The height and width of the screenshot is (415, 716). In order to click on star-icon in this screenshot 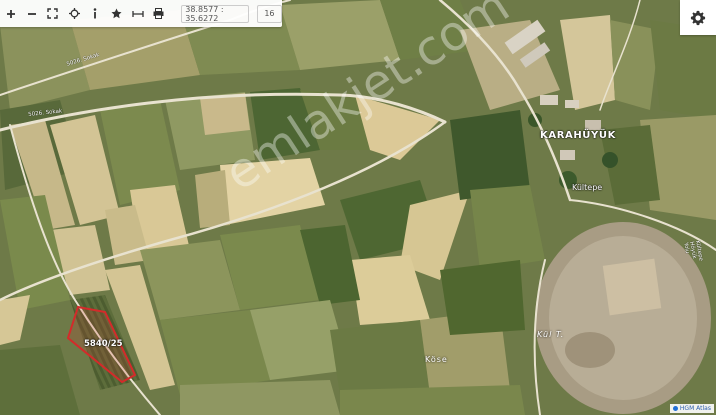, I will do `click(116, 13)`.